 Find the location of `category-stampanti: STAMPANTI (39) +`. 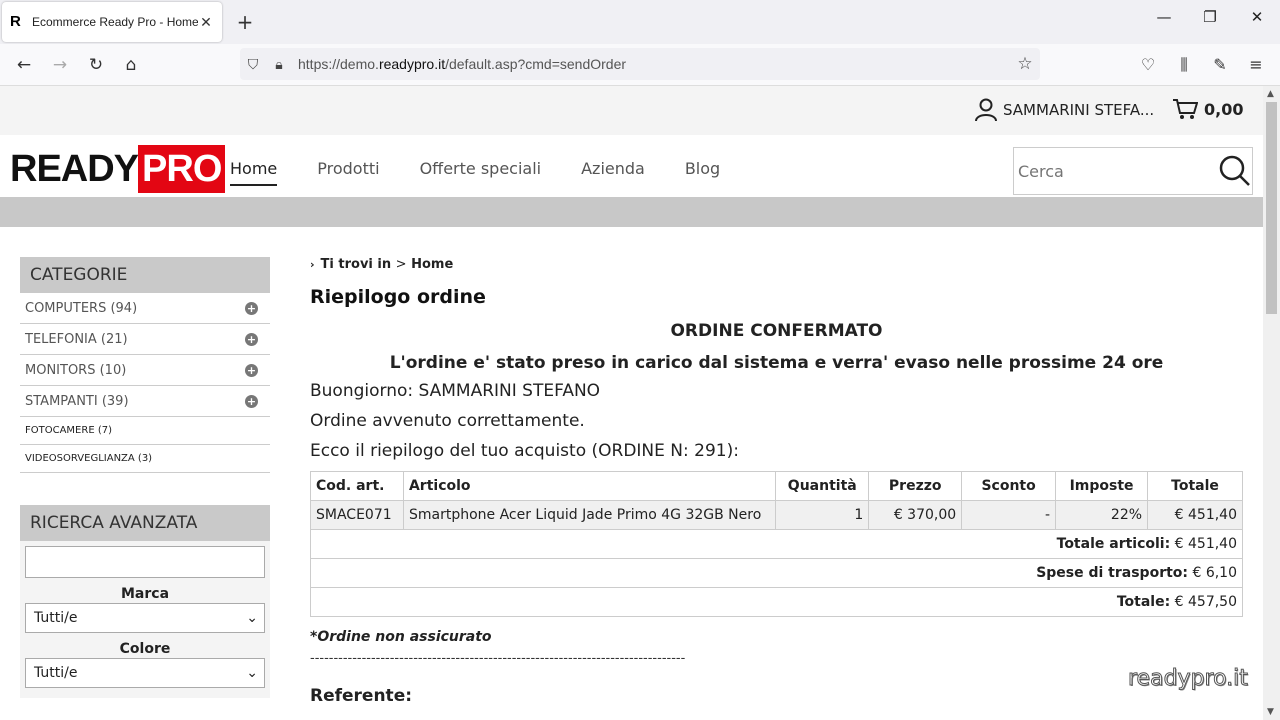

category-stampanti: STAMPANTI (39) + is located at coordinates (145, 401).